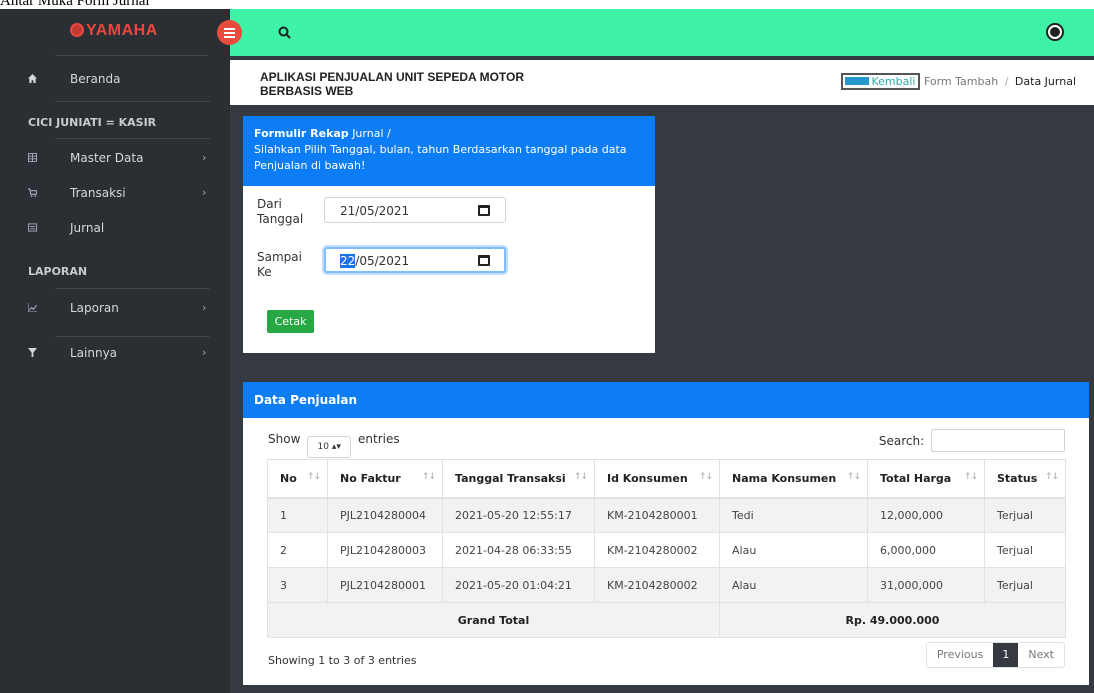  What do you see at coordinates (415, 210) in the screenshot?
I see `from-date-input: 21/05/2021` at bounding box center [415, 210].